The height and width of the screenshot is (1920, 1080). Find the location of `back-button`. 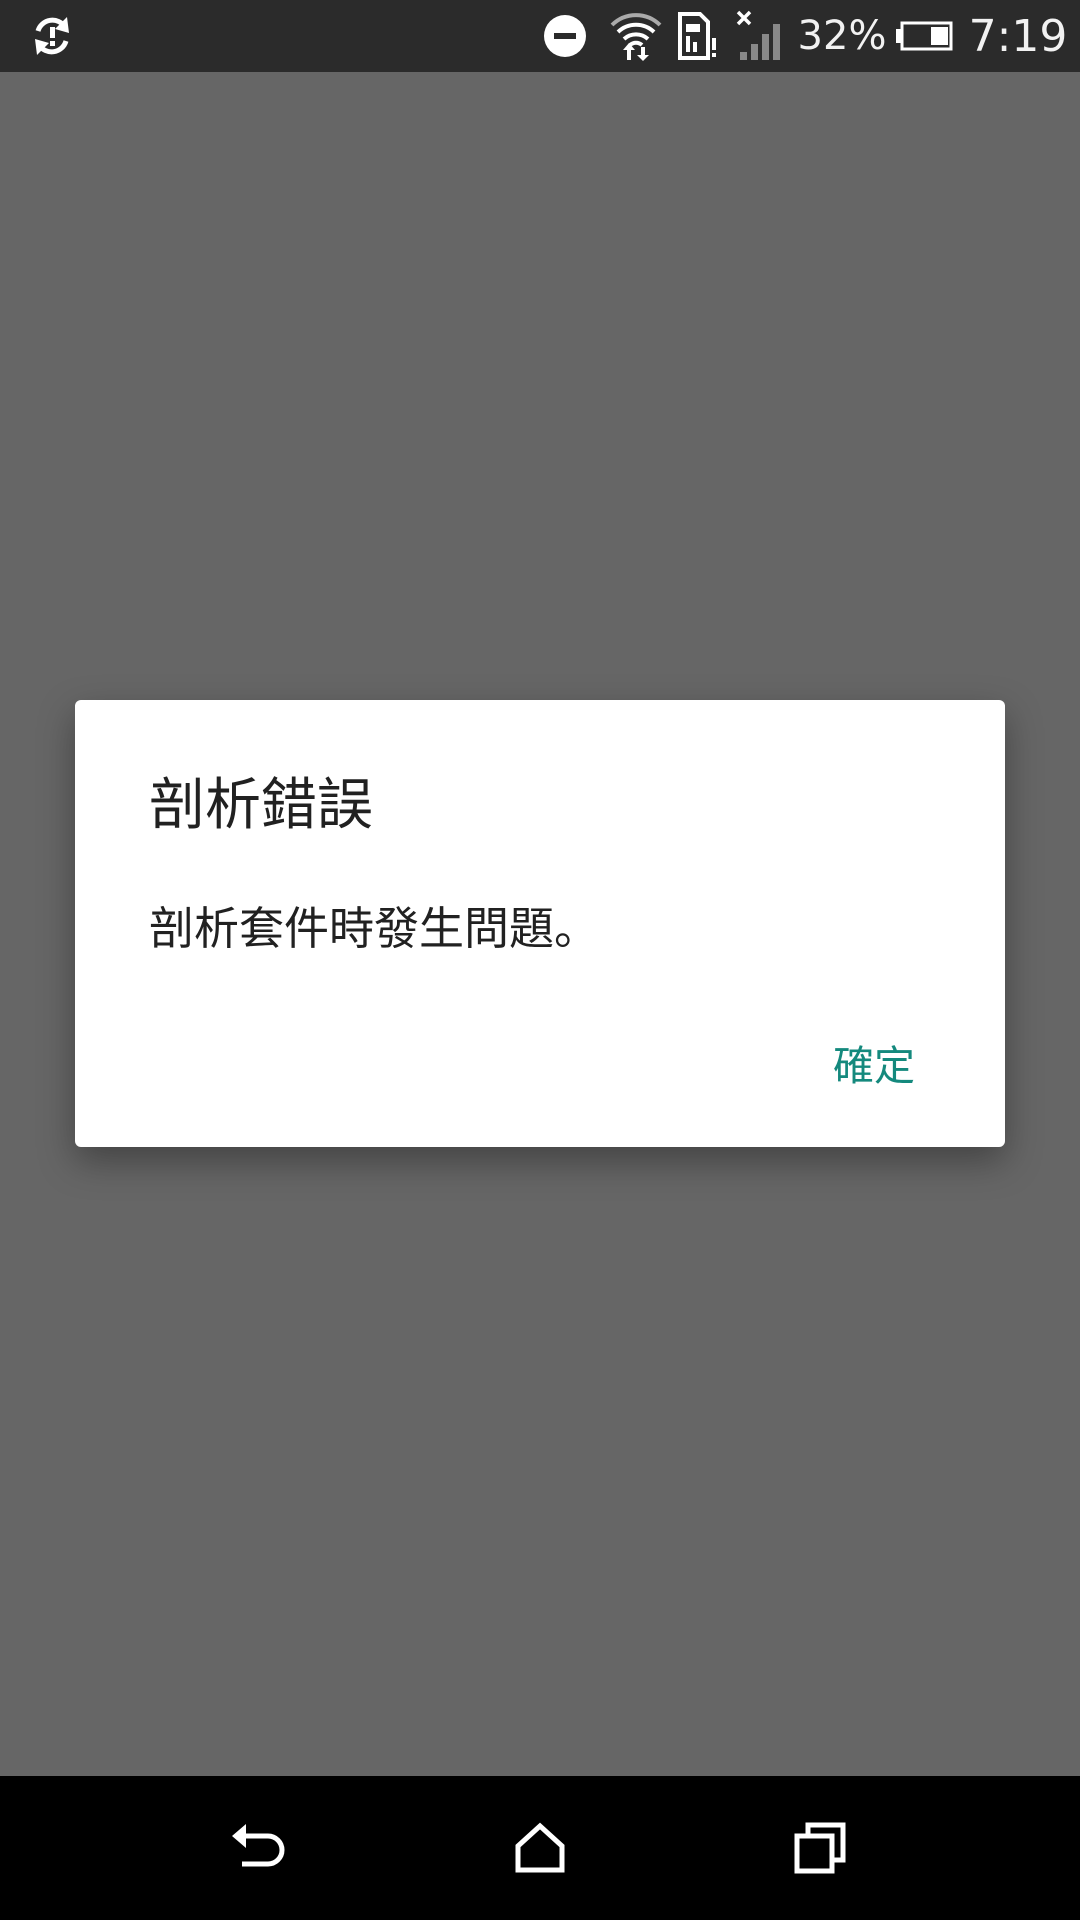

back-button is located at coordinates (260, 1848).